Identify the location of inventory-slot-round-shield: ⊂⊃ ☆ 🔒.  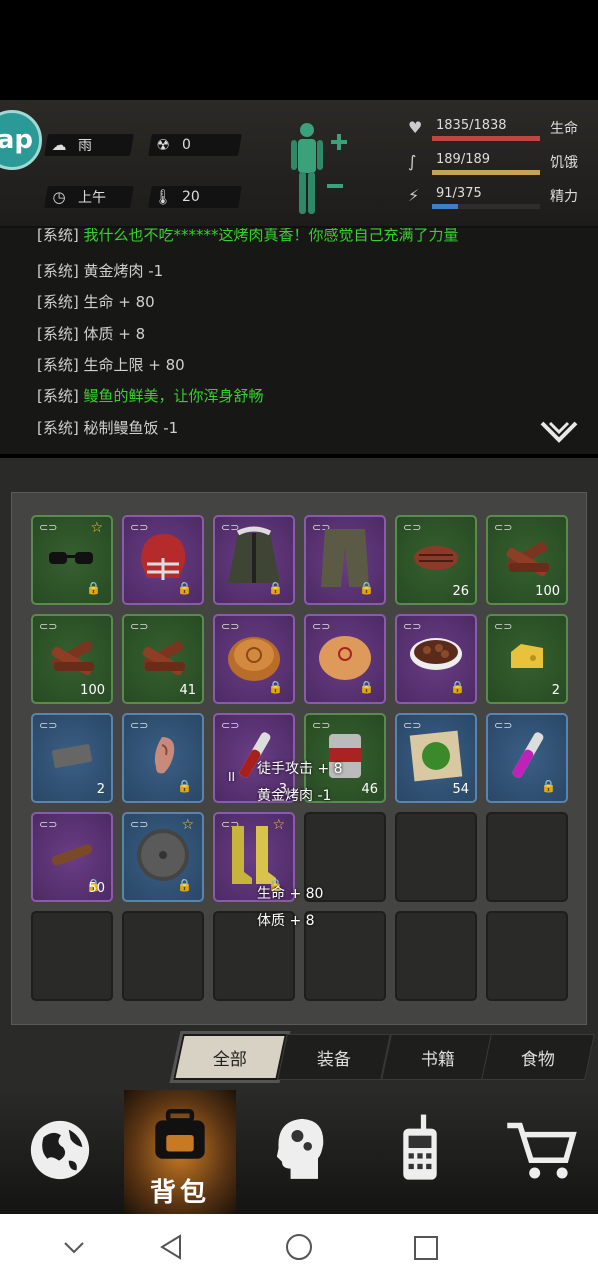
(163, 857).